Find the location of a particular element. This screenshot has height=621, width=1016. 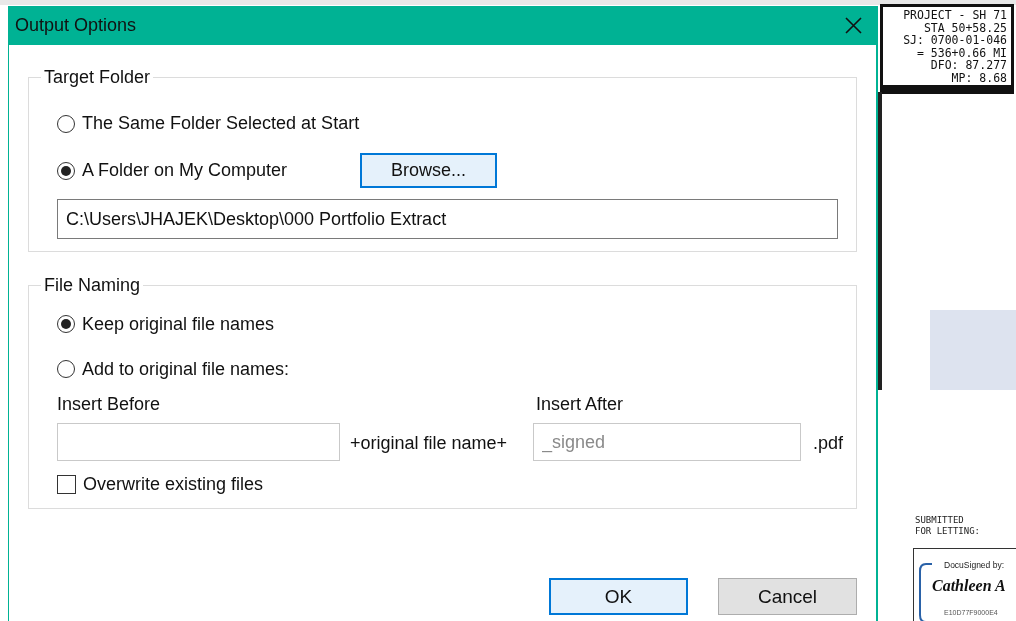

close-icon is located at coordinates (853, 25).